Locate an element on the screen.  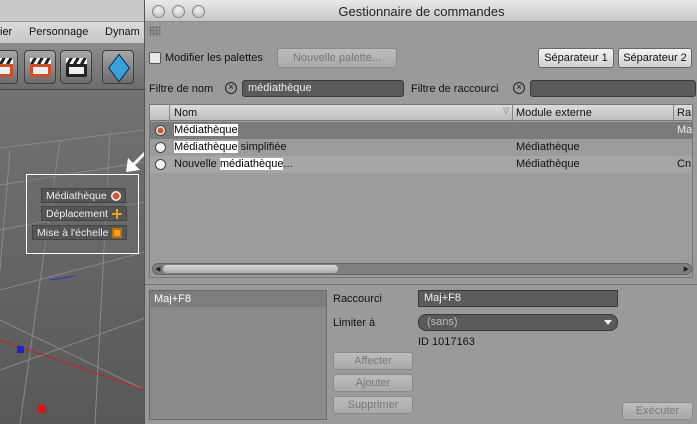
table-row: Médiathèque simplifiée Médiathèque is located at coordinates (421, 147).